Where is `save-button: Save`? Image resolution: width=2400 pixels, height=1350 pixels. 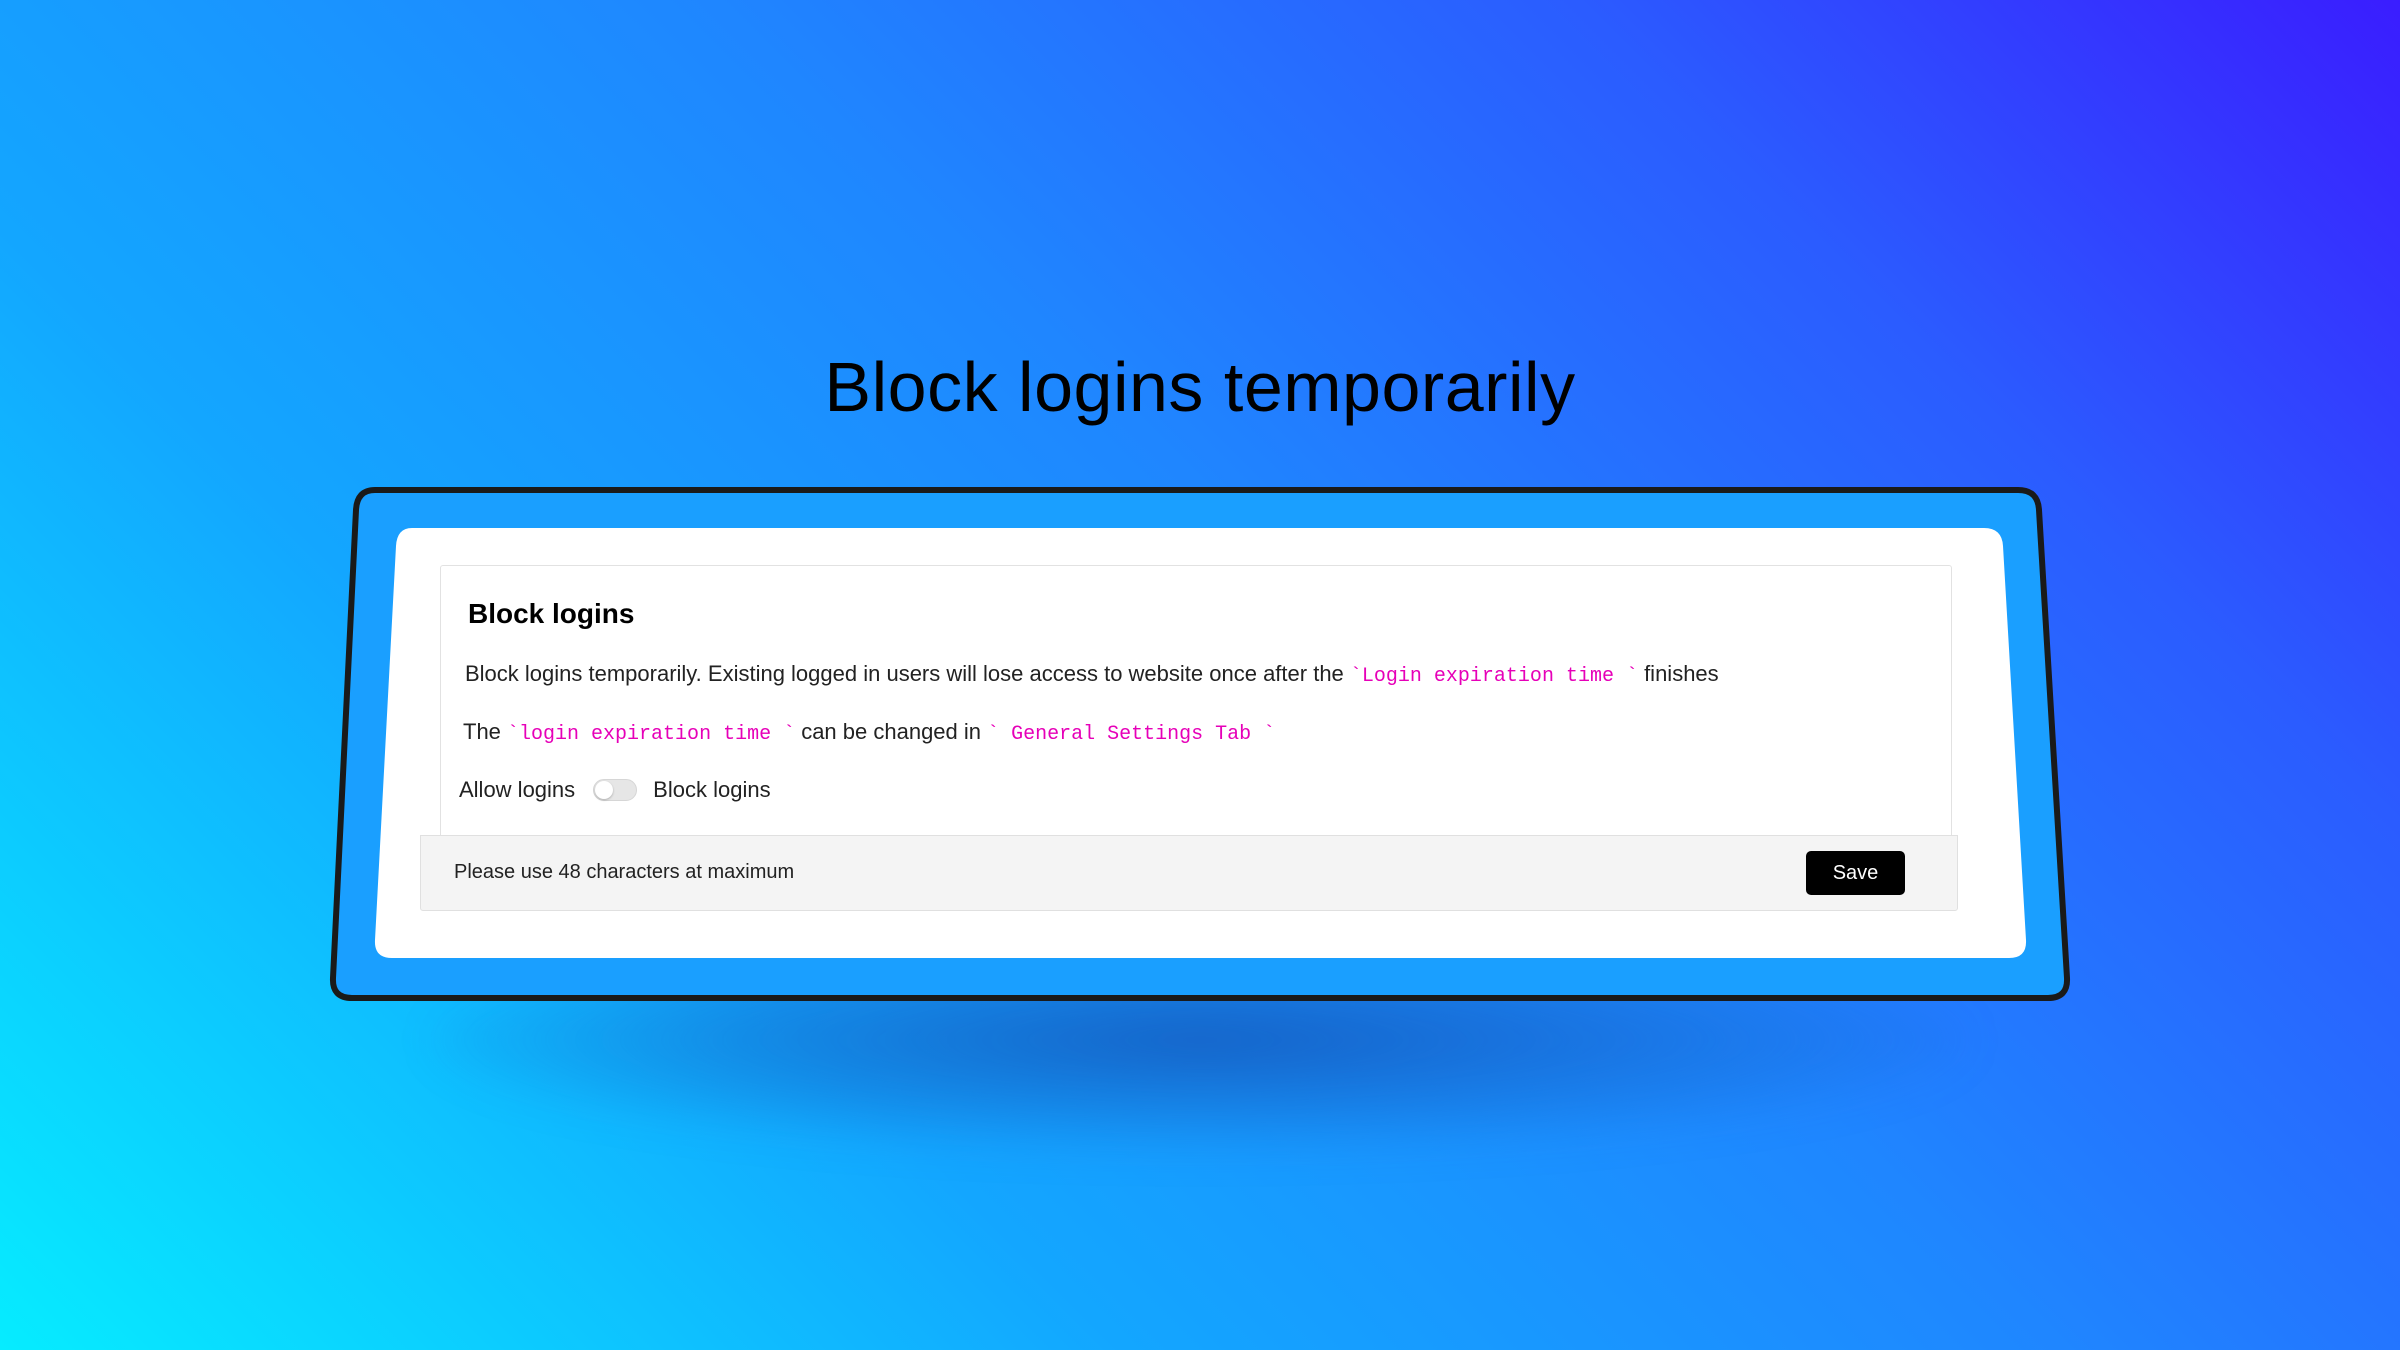
save-button: Save is located at coordinates (1855, 873).